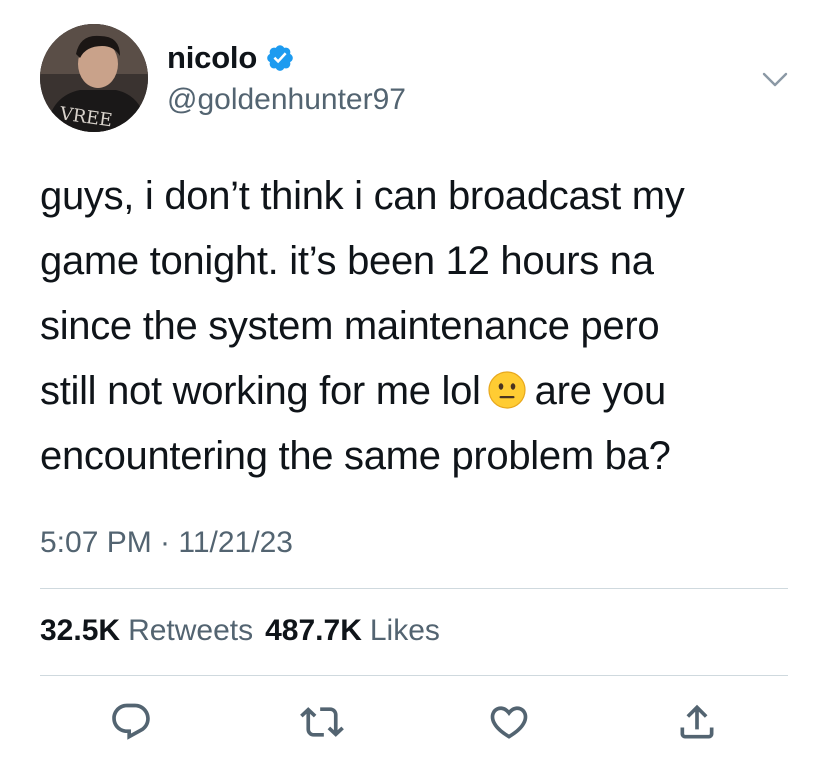 This screenshot has height=765, width=828. What do you see at coordinates (350, 326) in the screenshot?
I see `tweet-line: since the system maintenance pero` at bounding box center [350, 326].